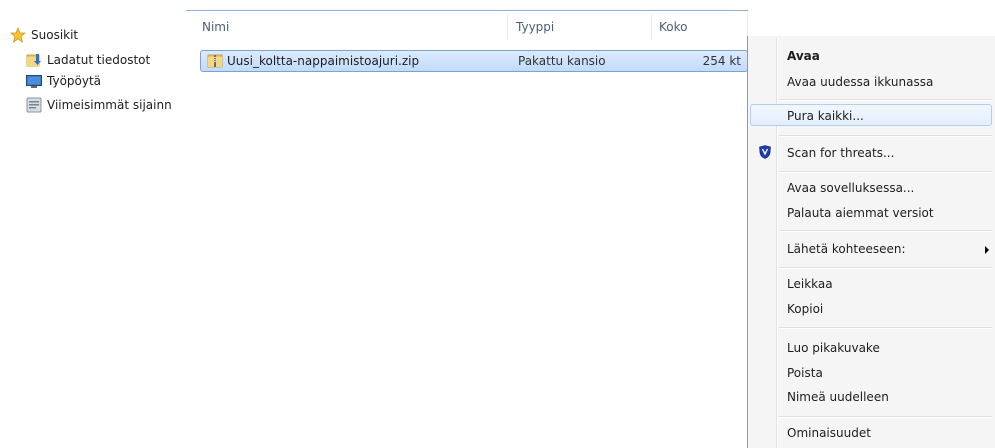 The width and height of the screenshot is (995, 448). What do you see at coordinates (805, 373) in the screenshot?
I see `menu-item-delete: Poista` at bounding box center [805, 373].